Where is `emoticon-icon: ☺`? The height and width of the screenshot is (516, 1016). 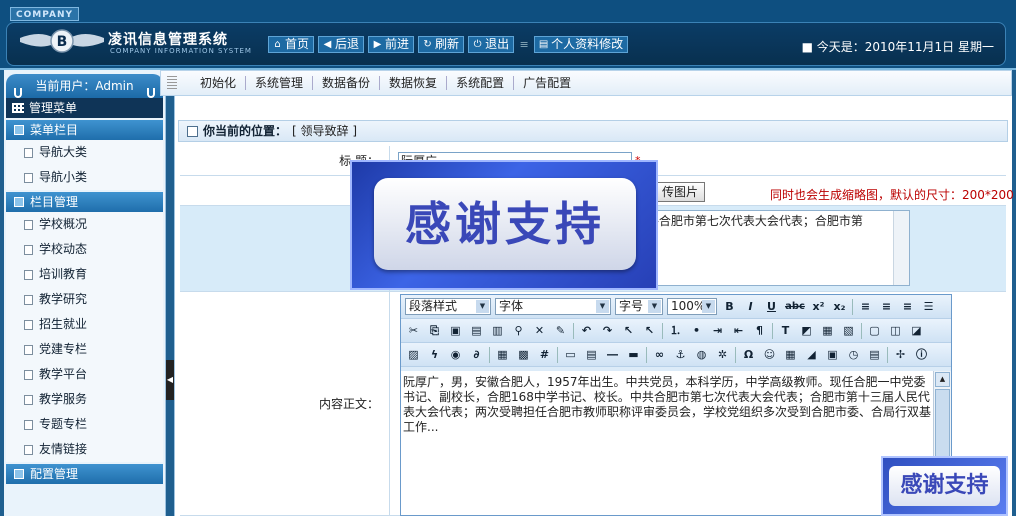
emoticon-icon: ☺ is located at coordinates (769, 354).